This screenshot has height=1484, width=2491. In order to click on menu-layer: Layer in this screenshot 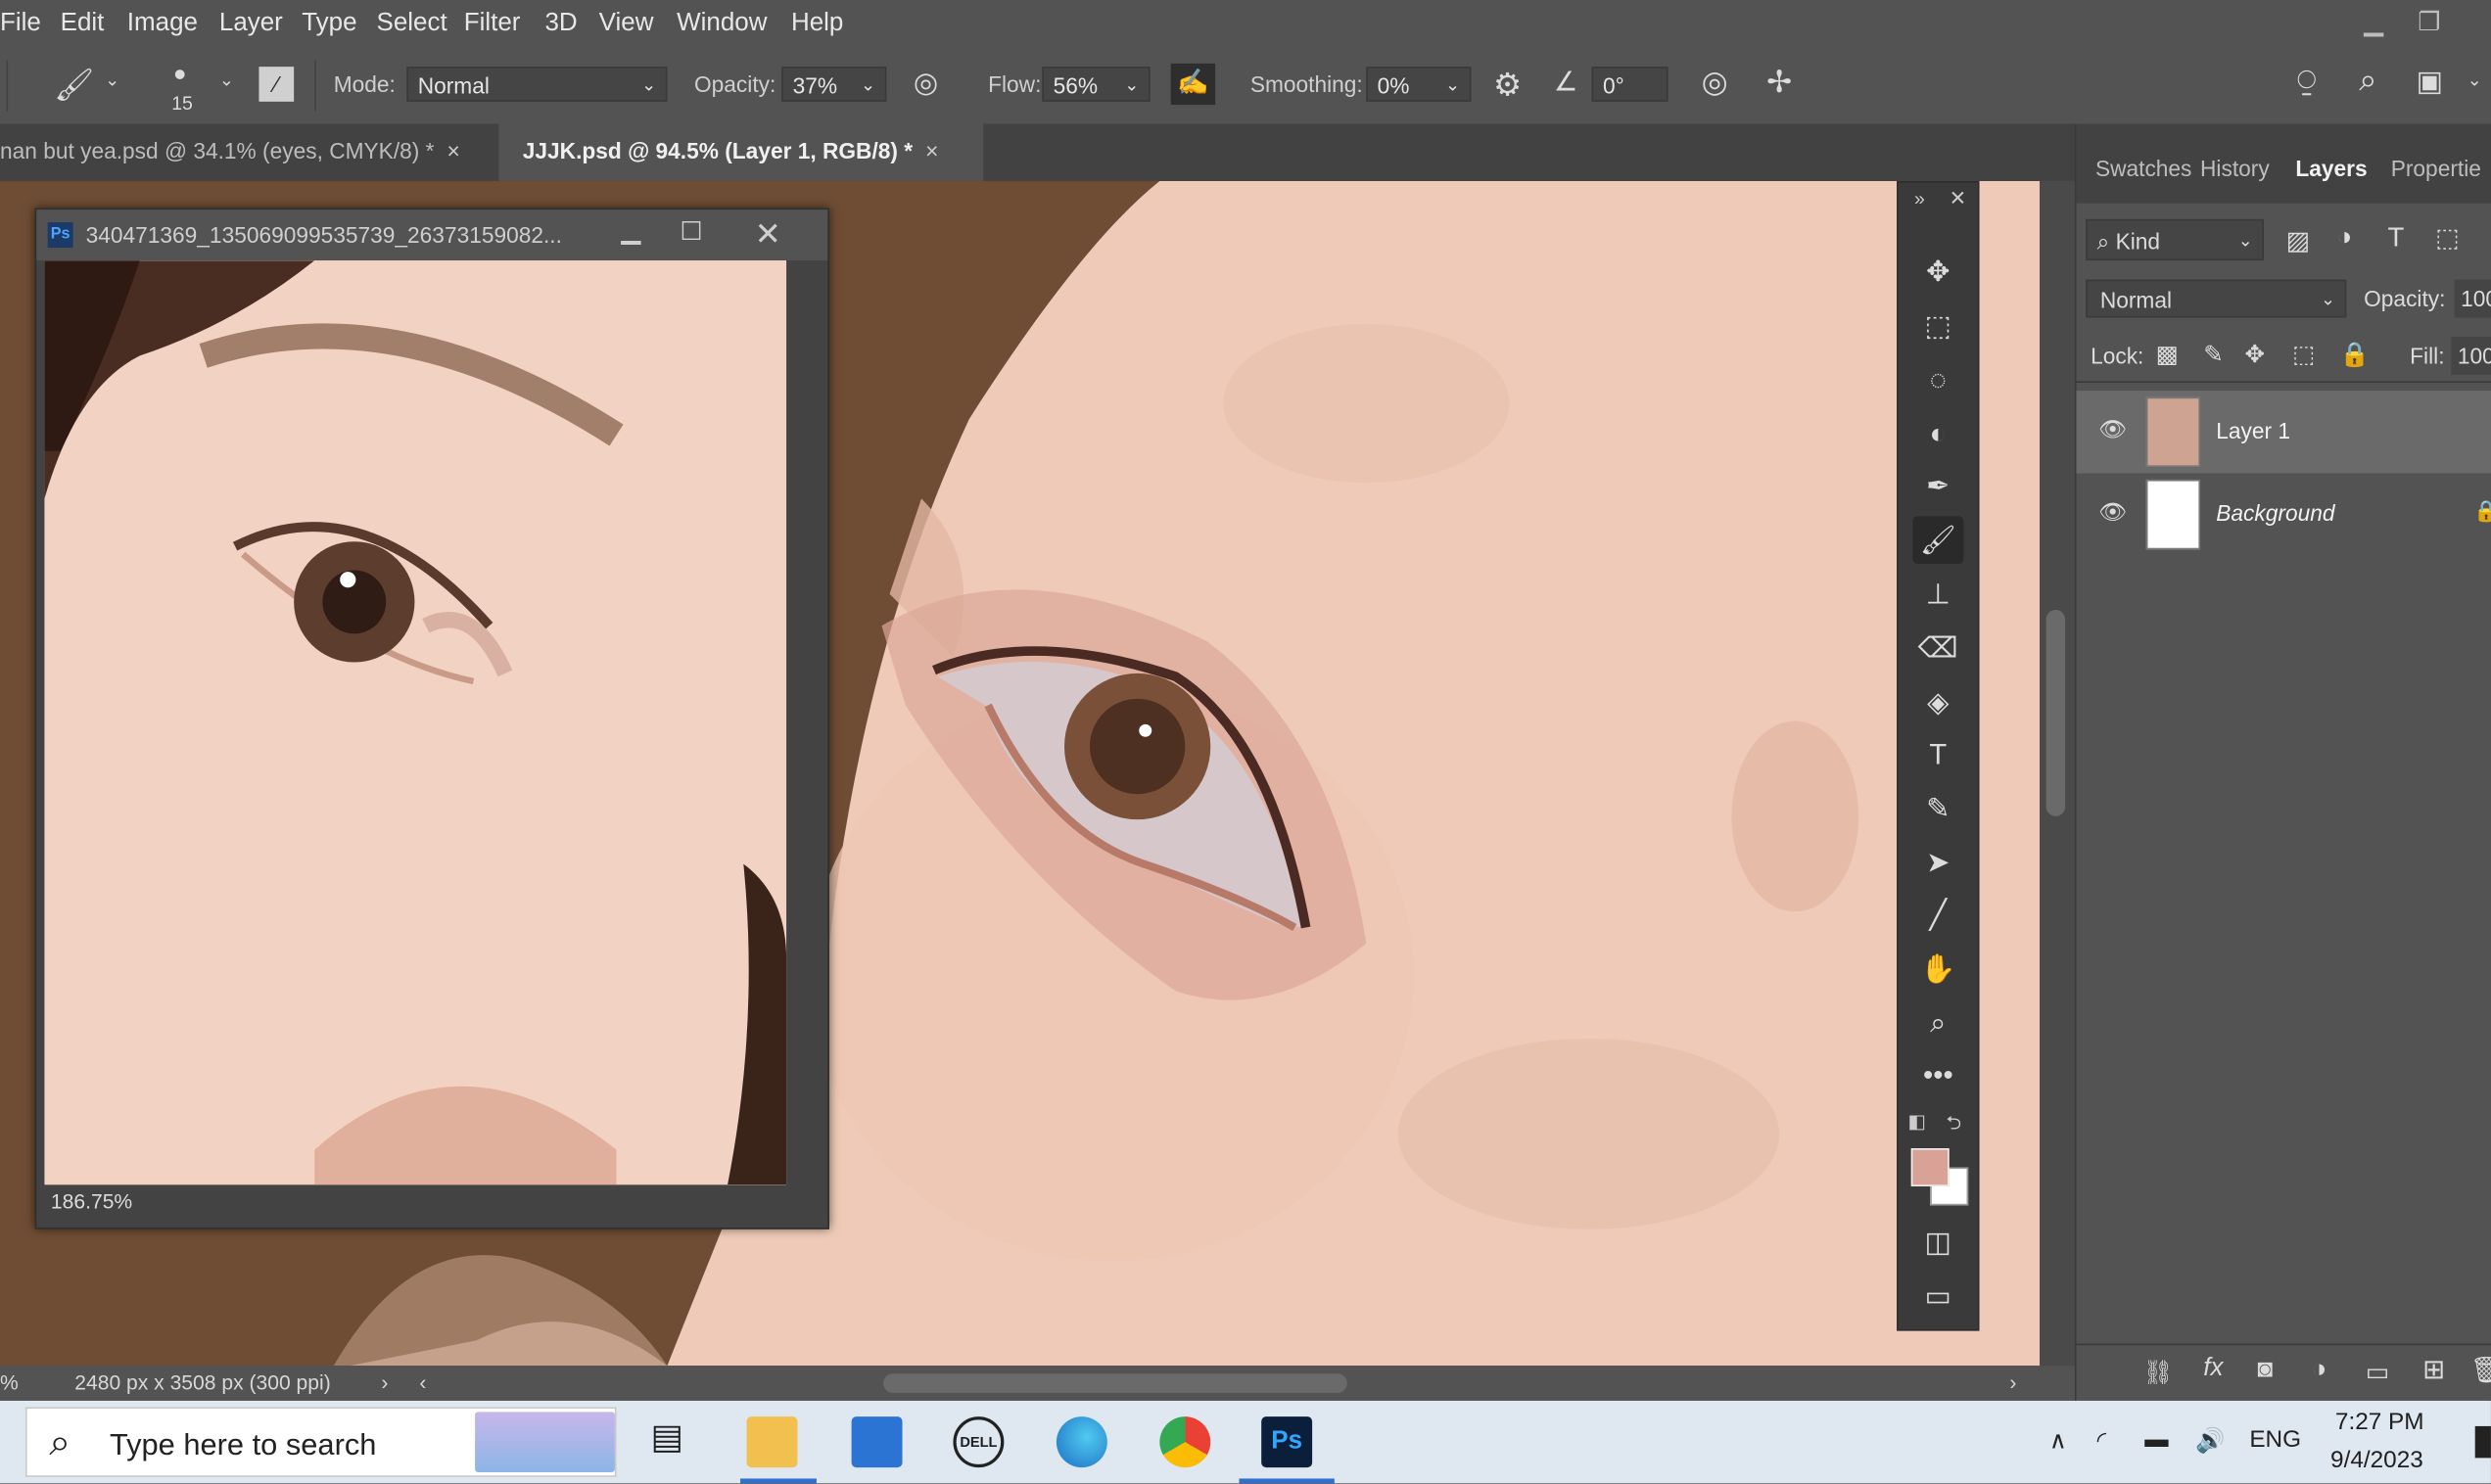, I will do `click(251, 24)`.